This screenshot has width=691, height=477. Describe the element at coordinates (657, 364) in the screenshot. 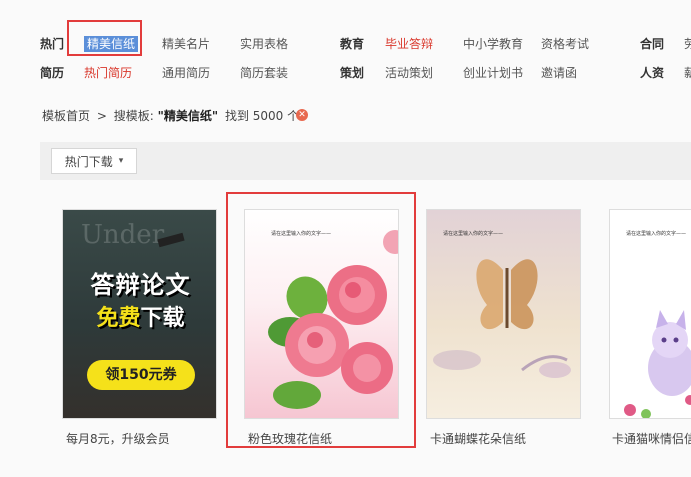

I see `cat-illustration` at that location.